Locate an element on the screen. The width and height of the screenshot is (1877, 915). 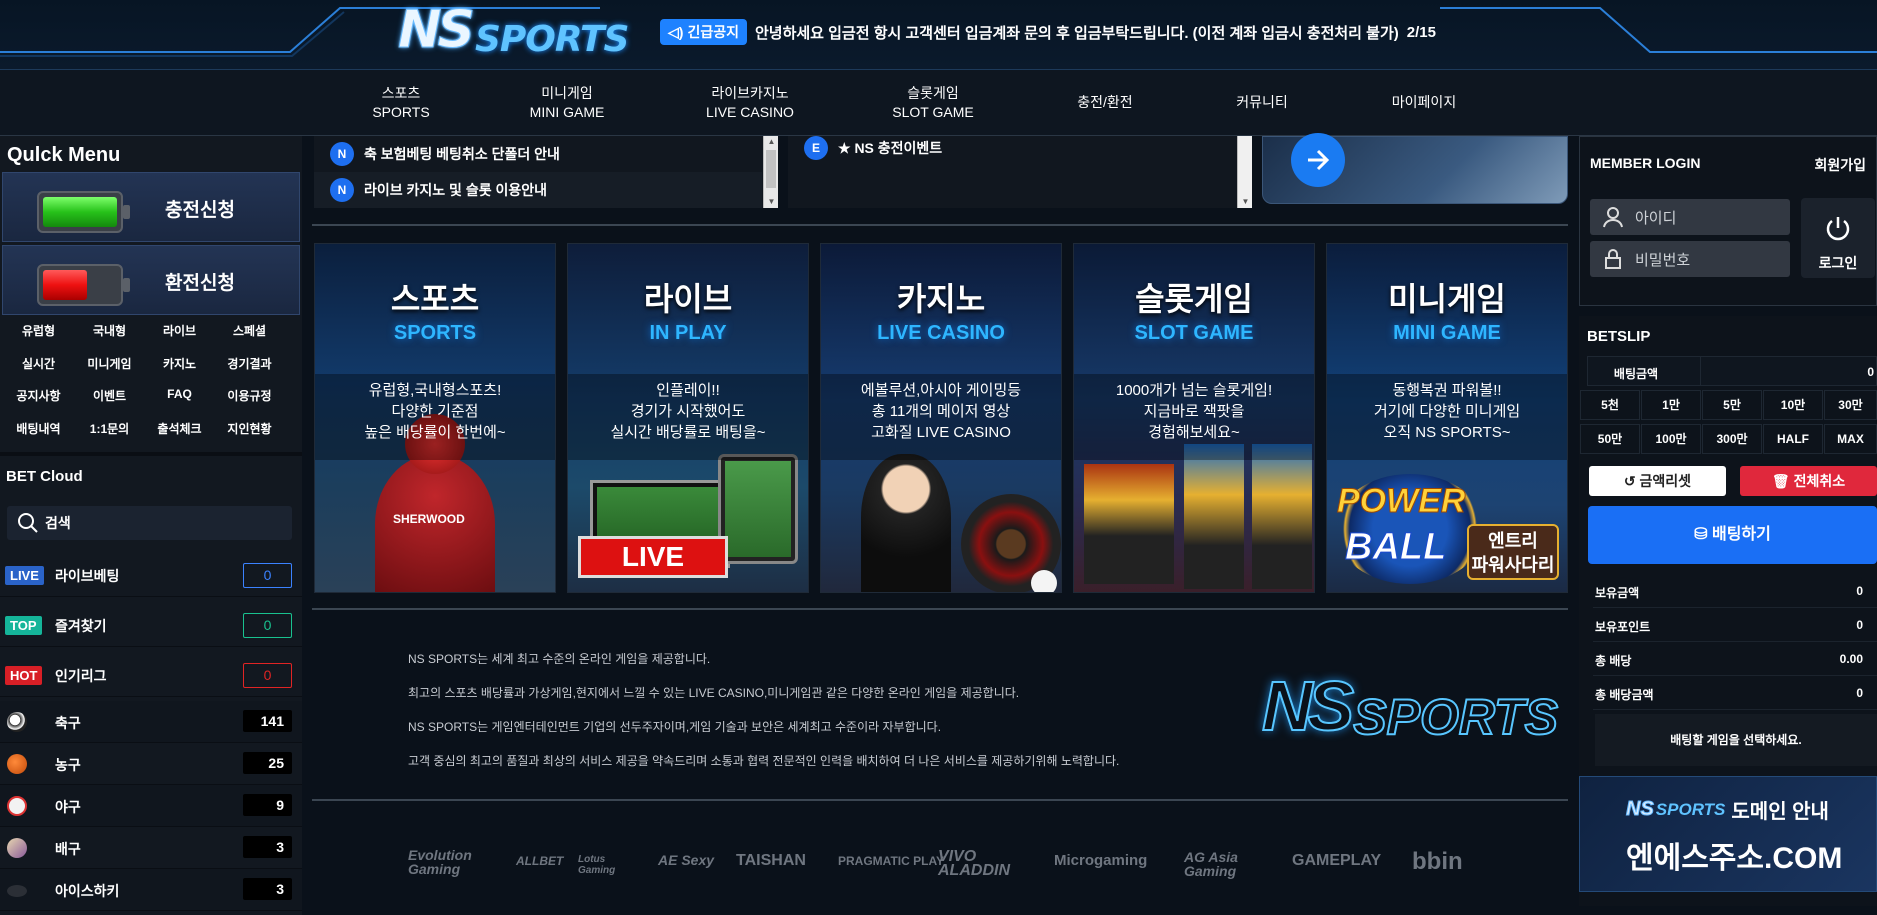
password-field: 비밀번호 is located at coordinates (1690, 259).